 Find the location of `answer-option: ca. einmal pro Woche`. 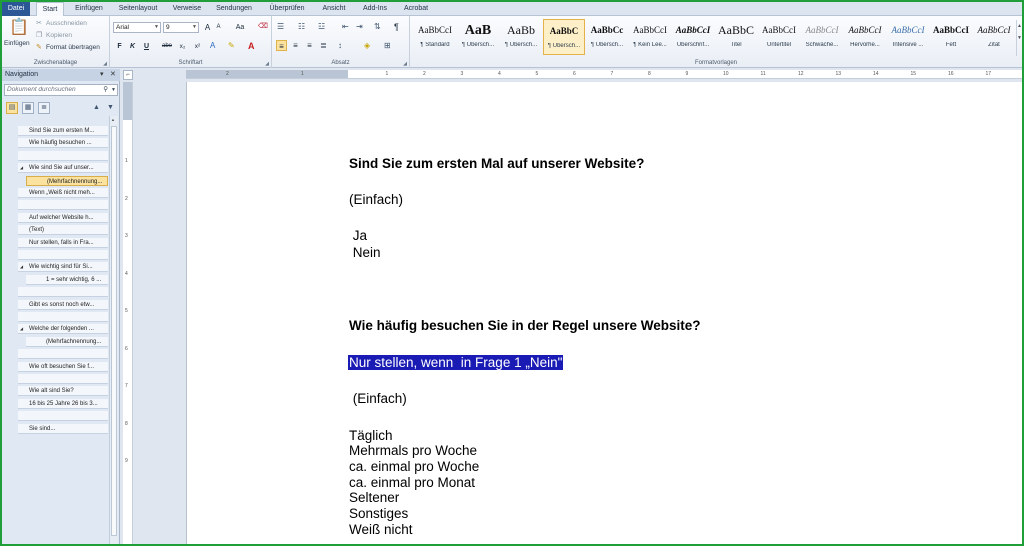

answer-option: ca. einmal pro Woche is located at coordinates (414, 466).